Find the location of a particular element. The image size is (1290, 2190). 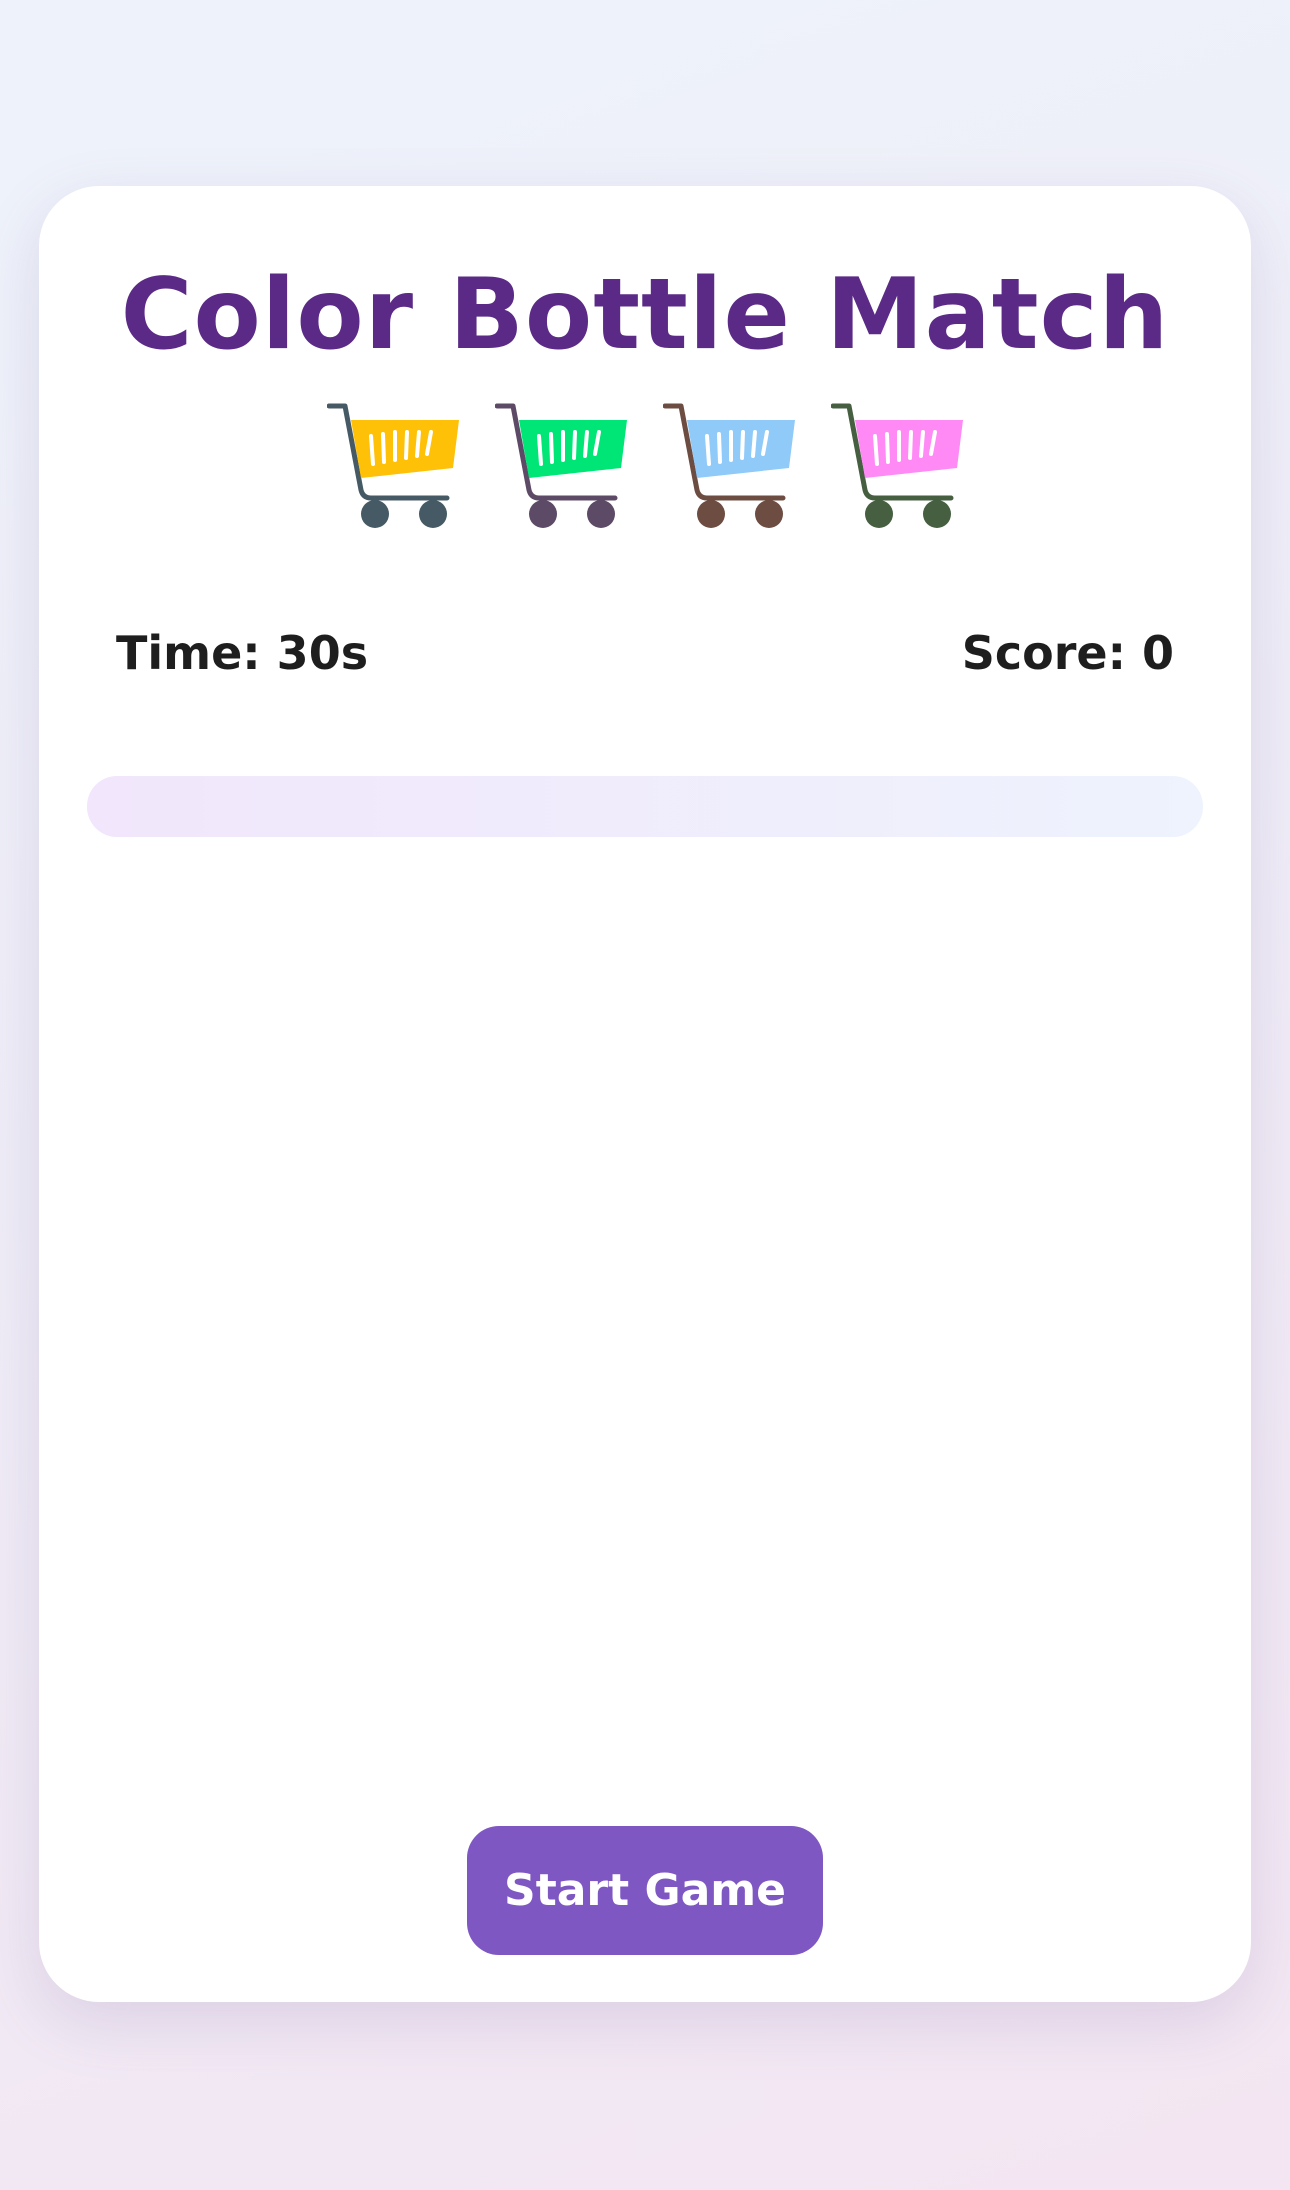

cart-row is located at coordinates (645, 465).